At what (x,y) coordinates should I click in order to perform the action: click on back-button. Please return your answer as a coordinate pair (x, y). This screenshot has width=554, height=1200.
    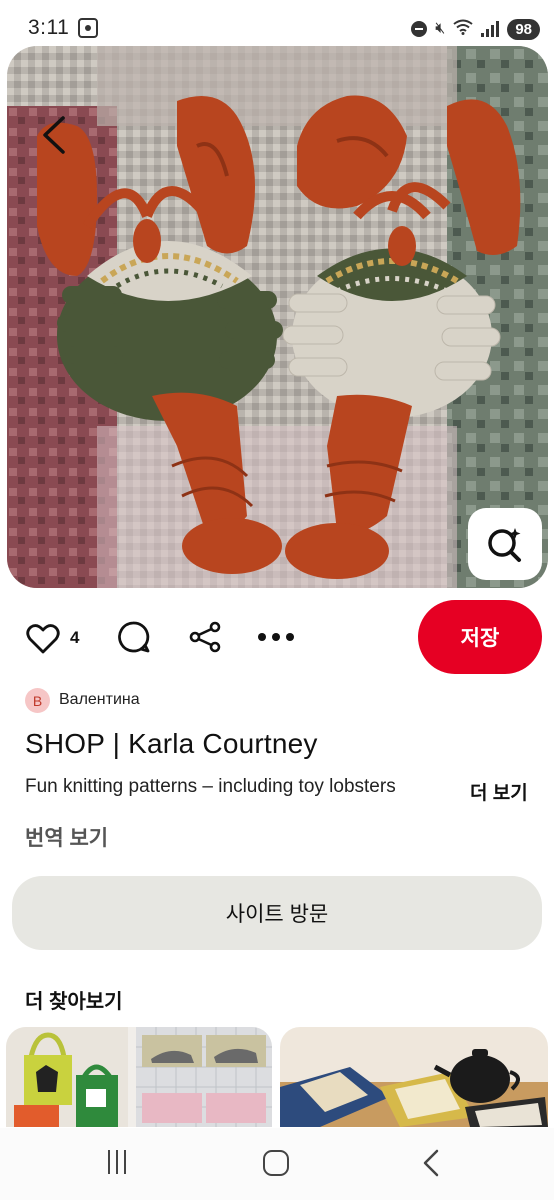
    Looking at the image, I should click on (55, 135).